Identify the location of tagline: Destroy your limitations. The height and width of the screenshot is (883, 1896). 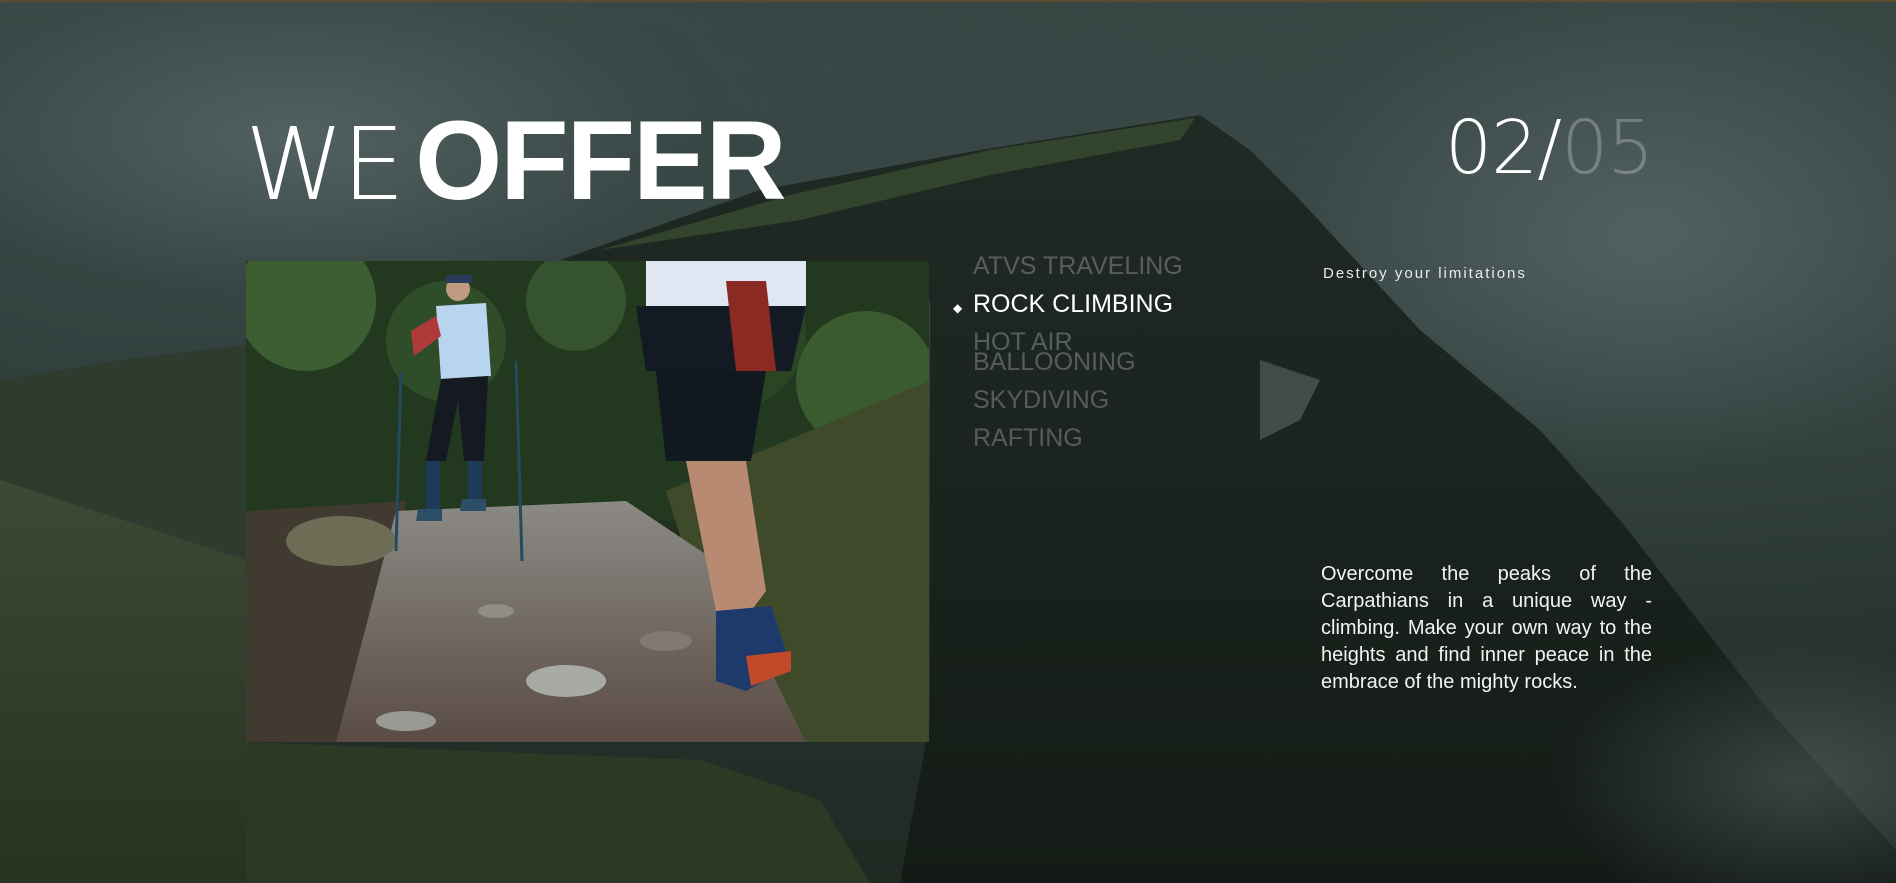
(1425, 273).